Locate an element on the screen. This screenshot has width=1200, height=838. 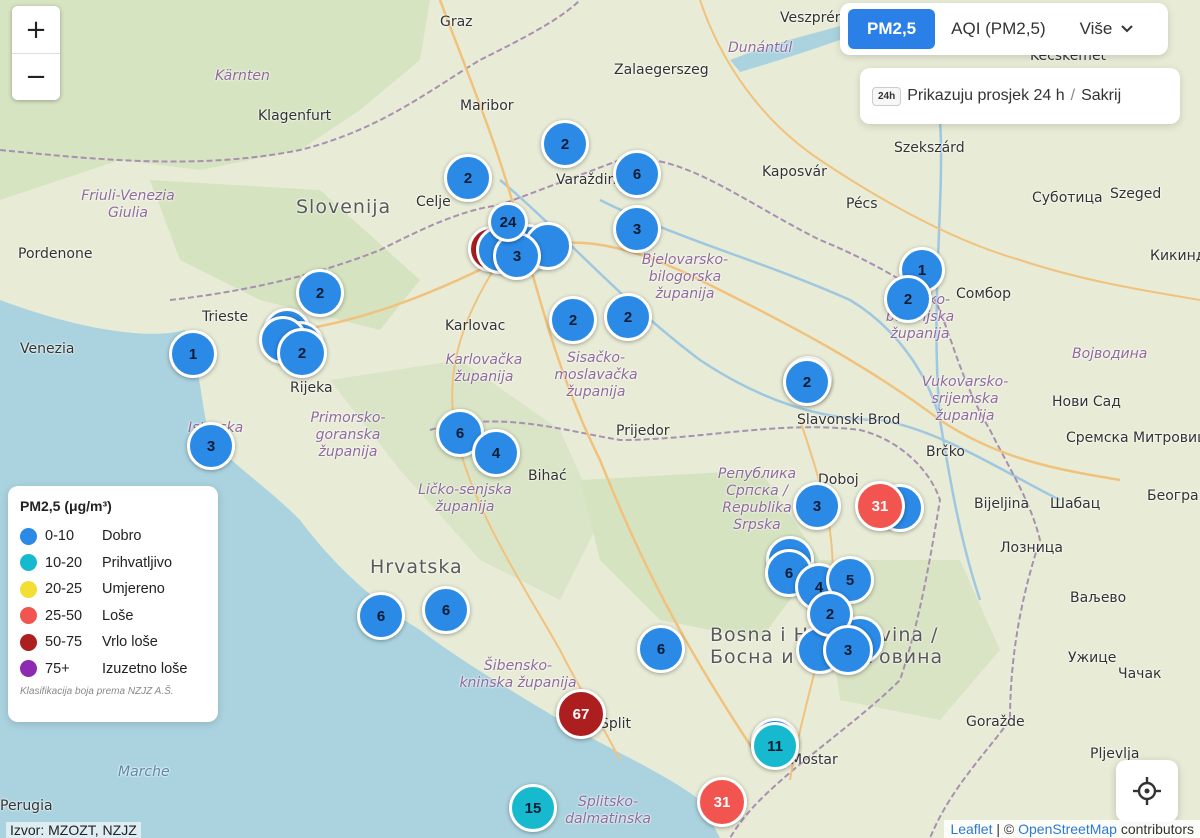
place-label: Ваљево is located at coordinates (1098, 598).